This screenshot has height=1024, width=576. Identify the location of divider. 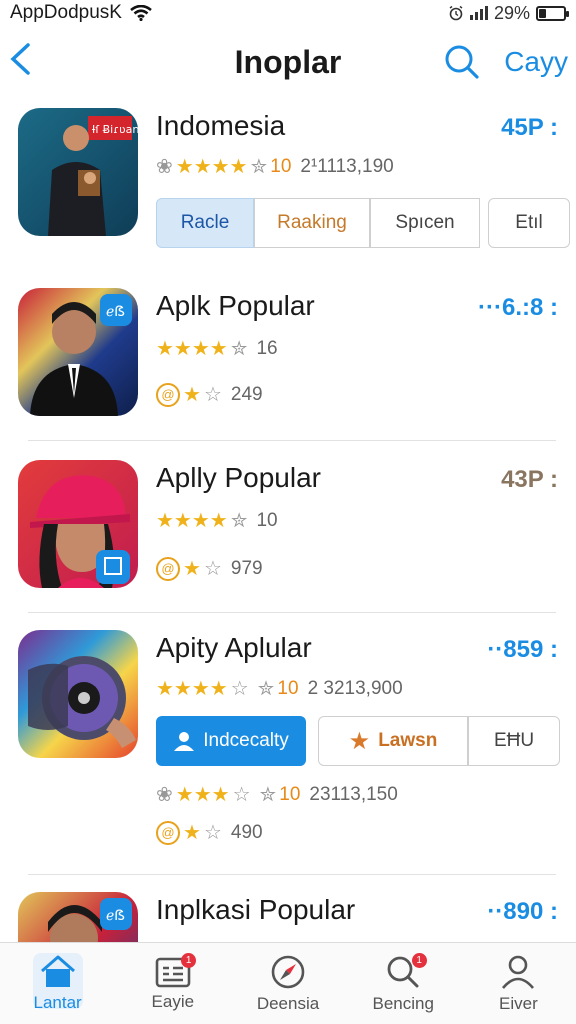
(292, 874).